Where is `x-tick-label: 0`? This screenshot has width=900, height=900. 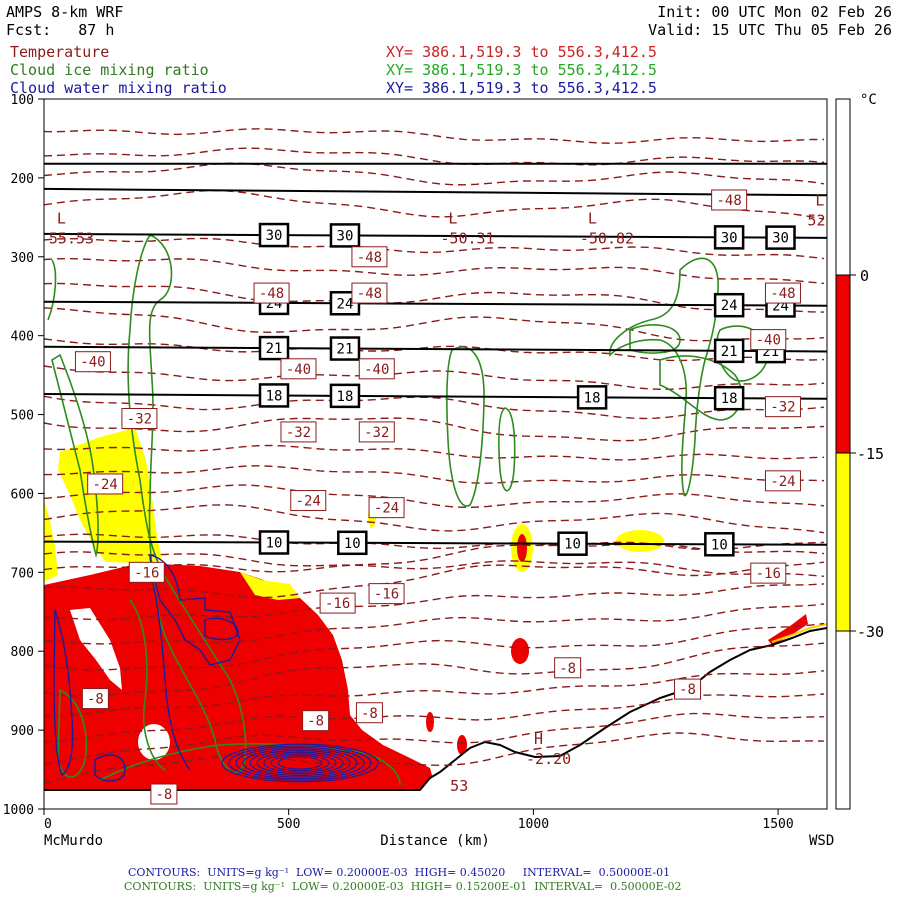
x-tick-label: 0 is located at coordinates (48, 824).